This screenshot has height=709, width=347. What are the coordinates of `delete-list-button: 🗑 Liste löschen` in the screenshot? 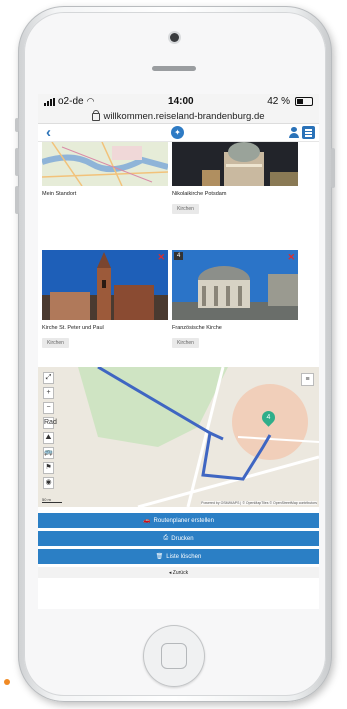 It's located at (178, 556).